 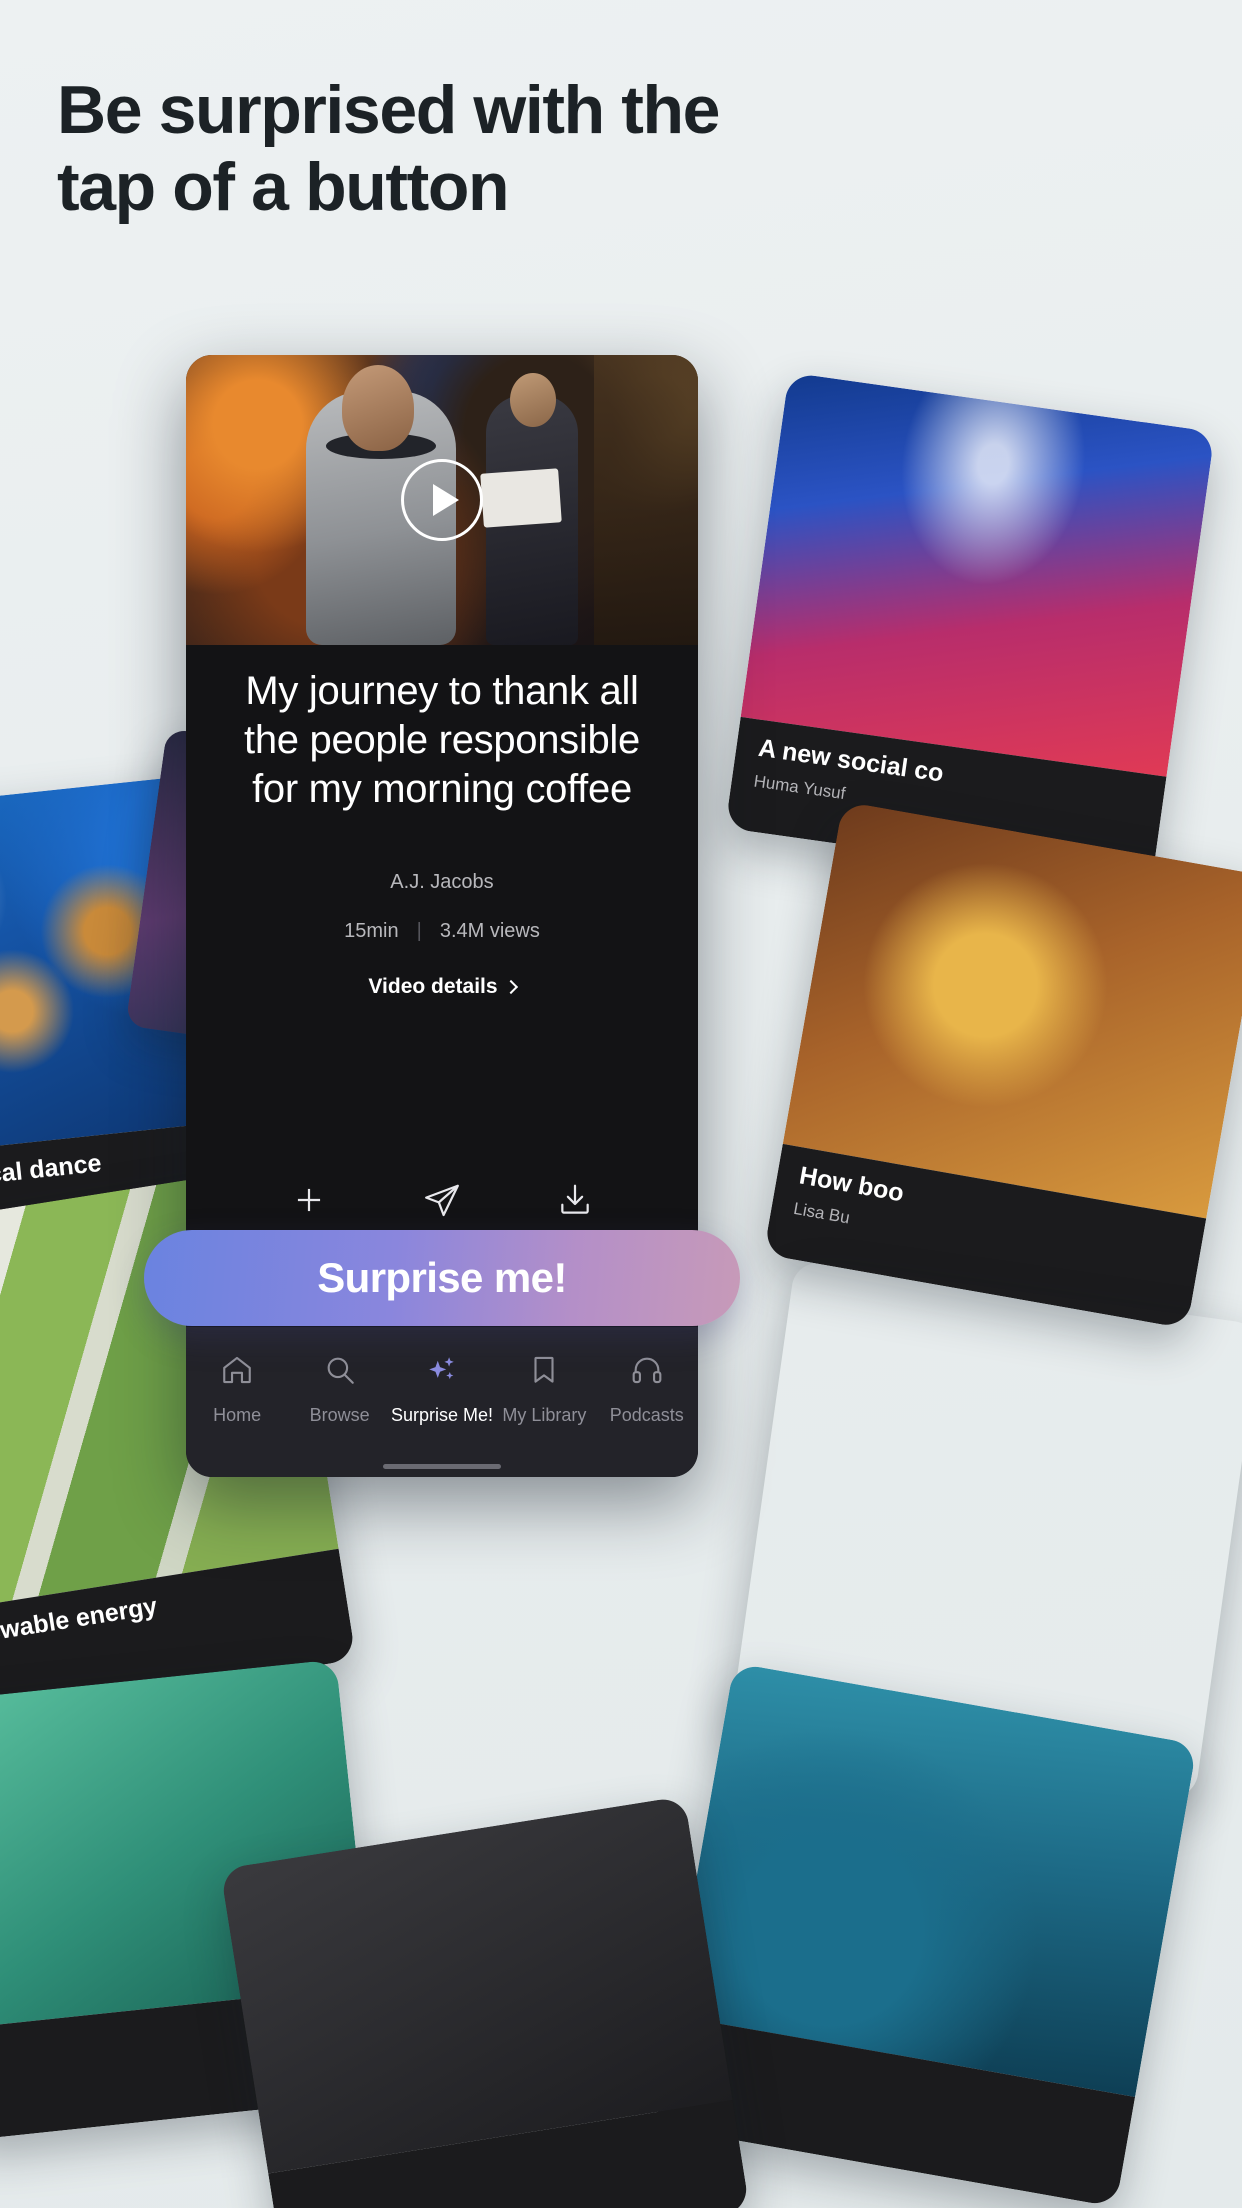 I want to click on nav-item-podcasts: Podcasts, so click(x=647, y=1389).